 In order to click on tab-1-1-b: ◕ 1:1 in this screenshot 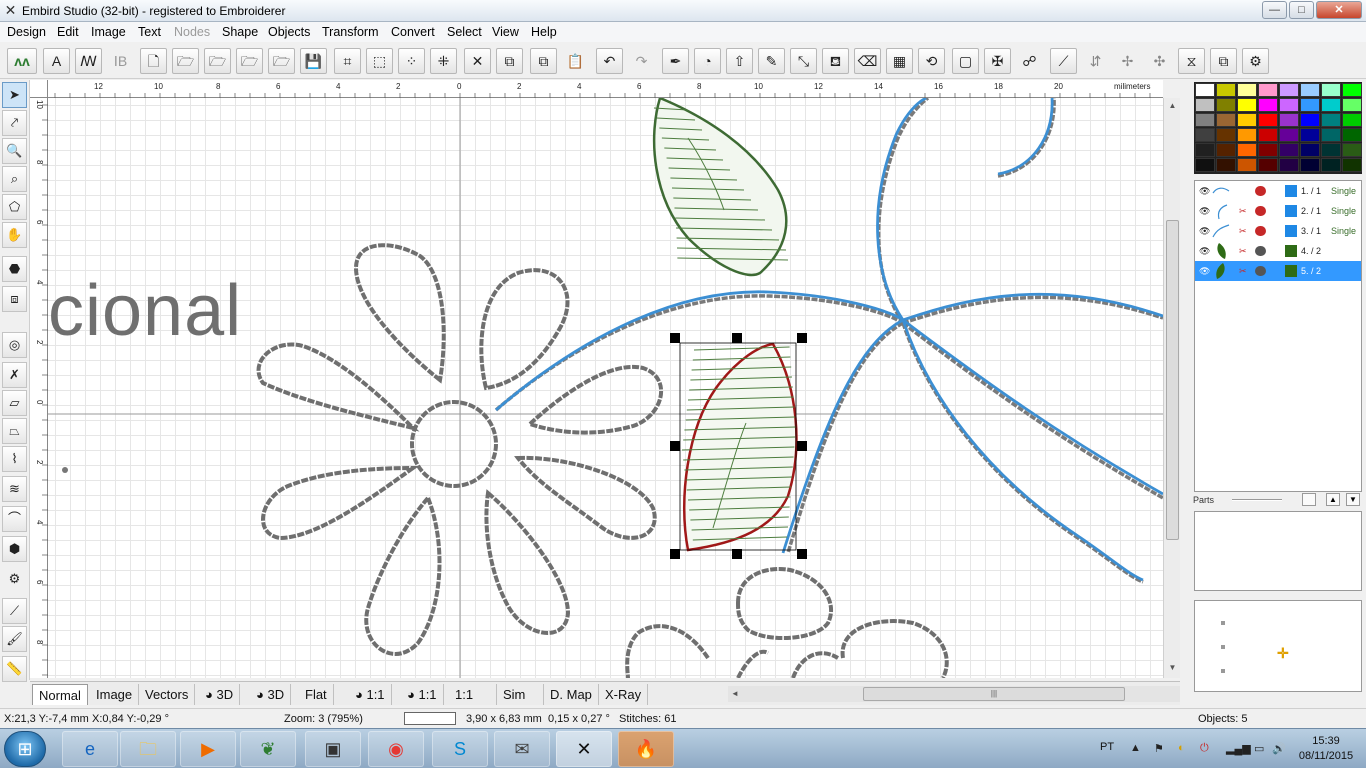, I will do `click(422, 694)`.